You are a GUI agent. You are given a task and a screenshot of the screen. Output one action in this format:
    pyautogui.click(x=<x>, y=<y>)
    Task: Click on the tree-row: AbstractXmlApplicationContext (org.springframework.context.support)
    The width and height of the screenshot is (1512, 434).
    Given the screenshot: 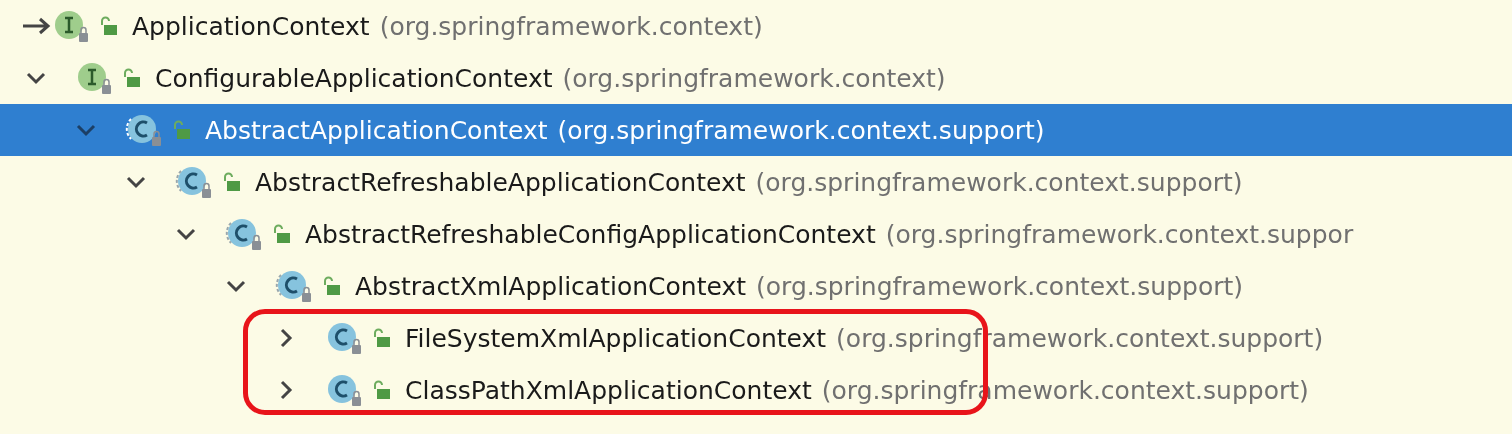 What is the action you would take?
    pyautogui.click(x=756, y=286)
    